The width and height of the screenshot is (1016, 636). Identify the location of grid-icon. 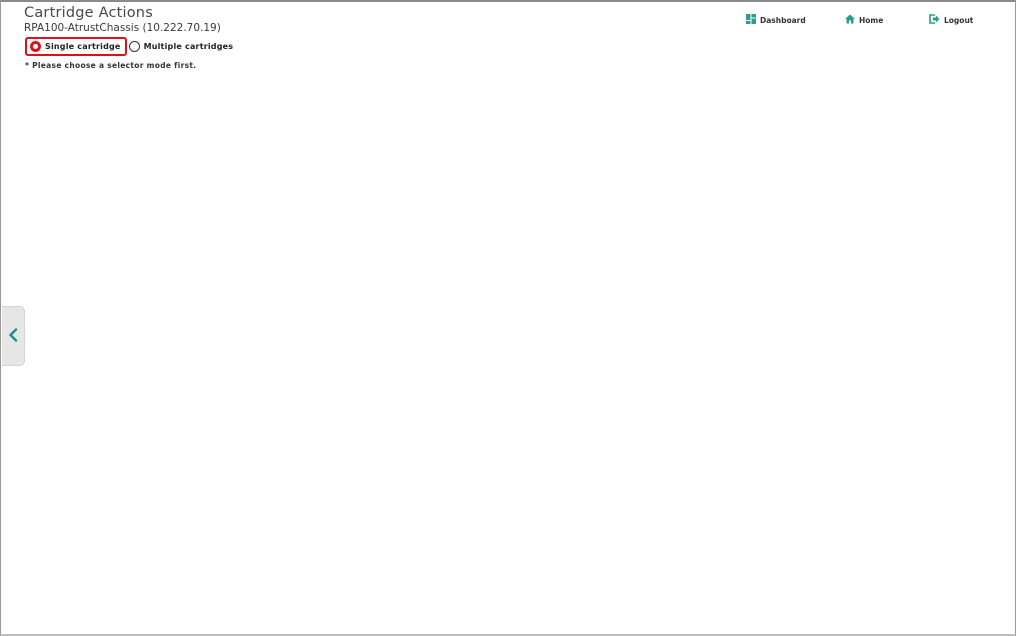
(751, 20).